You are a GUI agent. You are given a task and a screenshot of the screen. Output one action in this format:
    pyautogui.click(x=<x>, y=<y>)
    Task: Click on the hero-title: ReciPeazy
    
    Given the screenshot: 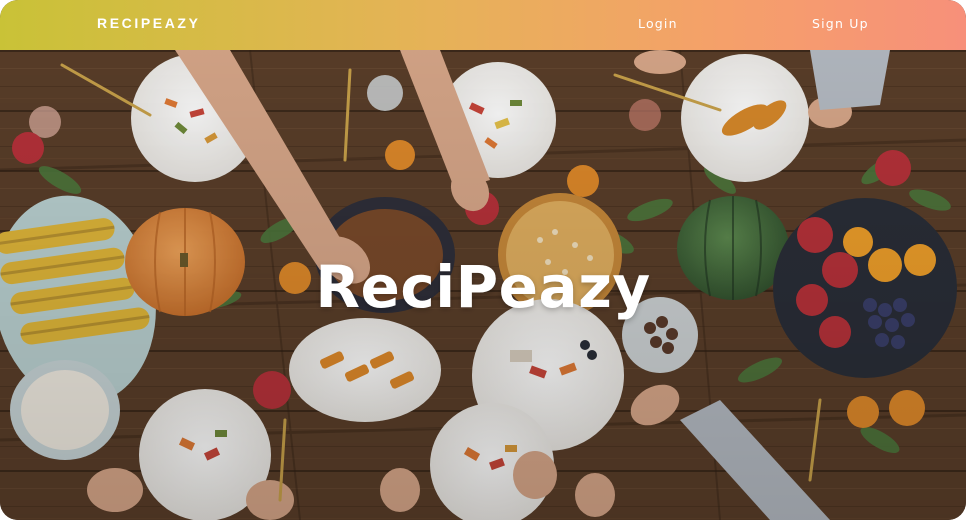 What is the action you would take?
    pyautogui.click(x=483, y=287)
    